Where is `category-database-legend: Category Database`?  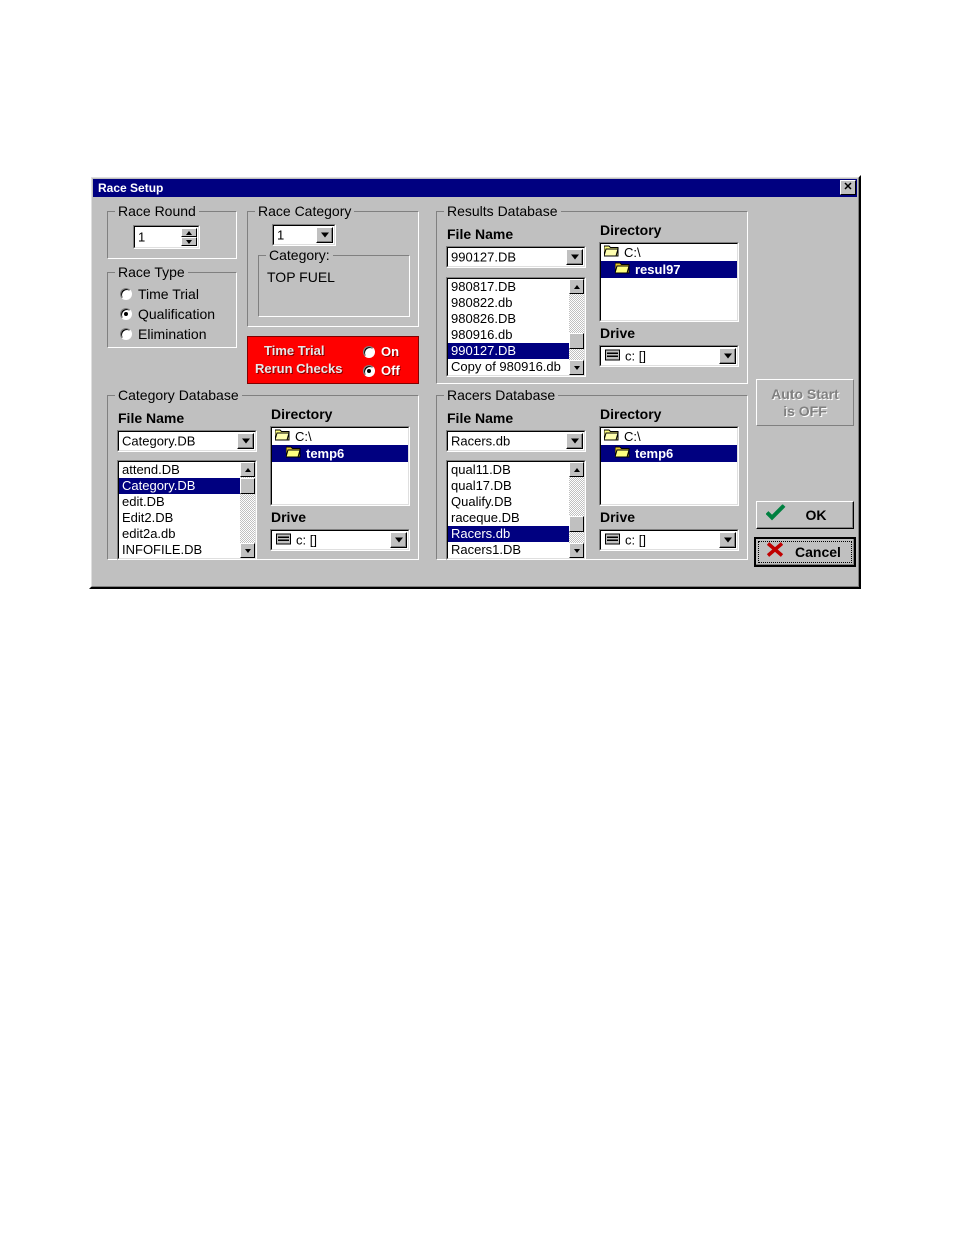 category-database-legend: Category Database is located at coordinates (178, 395).